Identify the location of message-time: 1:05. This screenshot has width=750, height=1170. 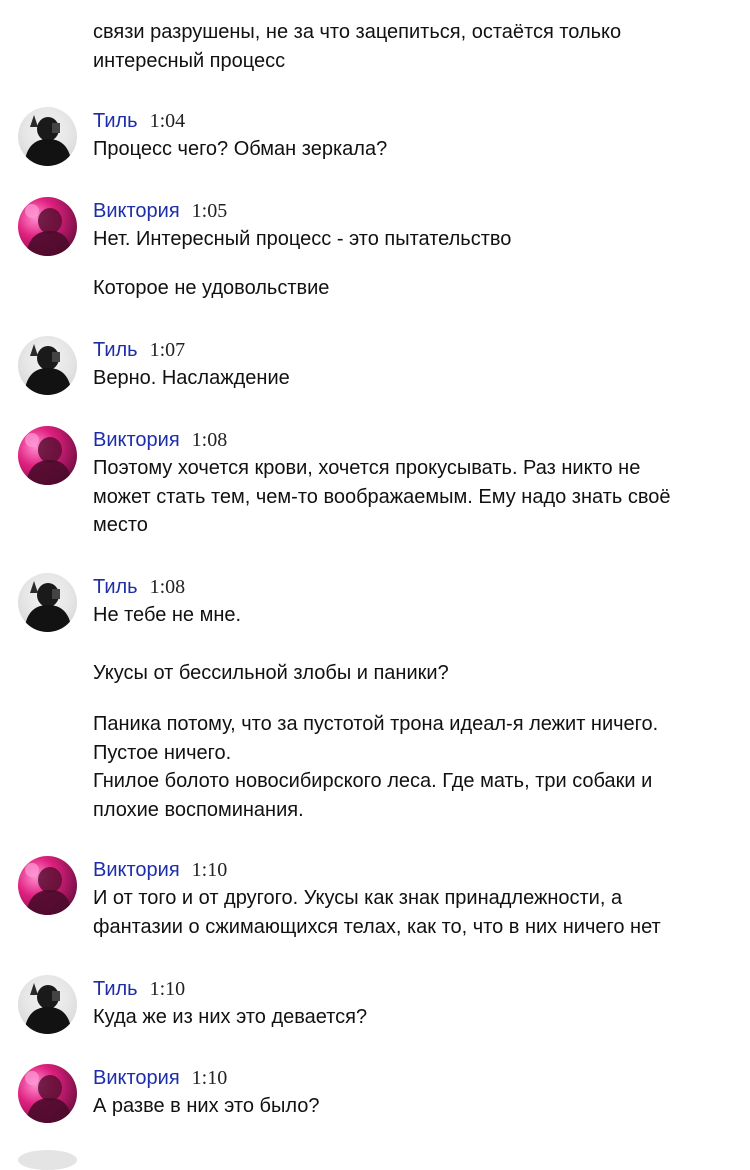
(209, 211).